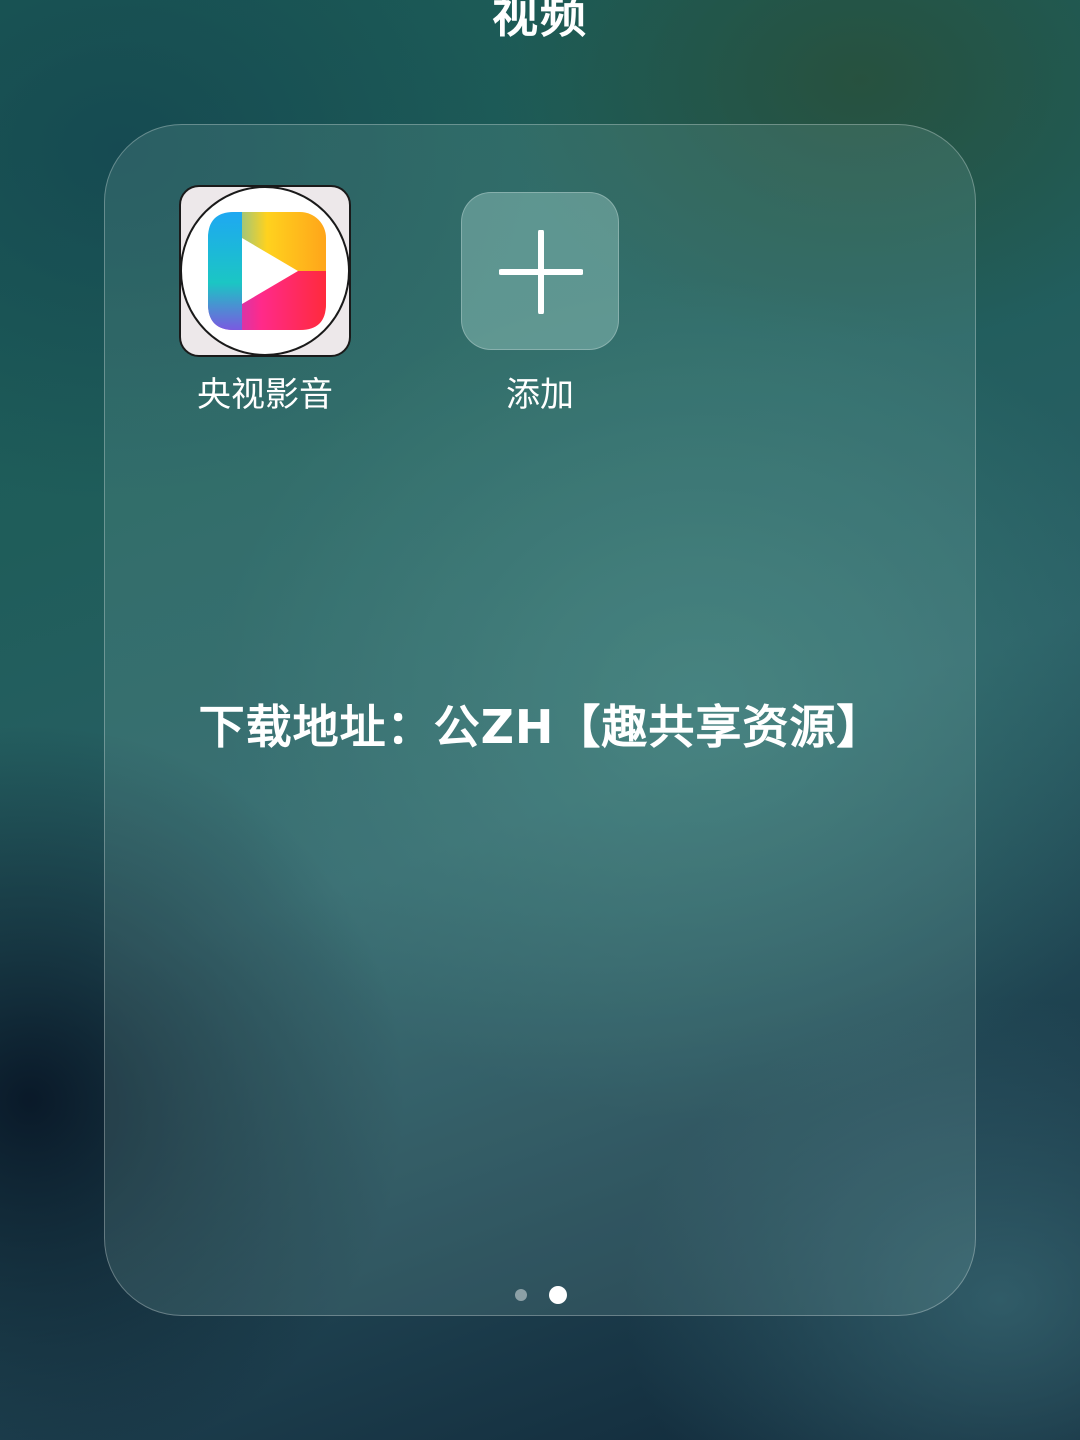 This screenshot has width=1080, height=1440. What do you see at coordinates (558, 1295) in the screenshot?
I see `page-dot-2-active` at bounding box center [558, 1295].